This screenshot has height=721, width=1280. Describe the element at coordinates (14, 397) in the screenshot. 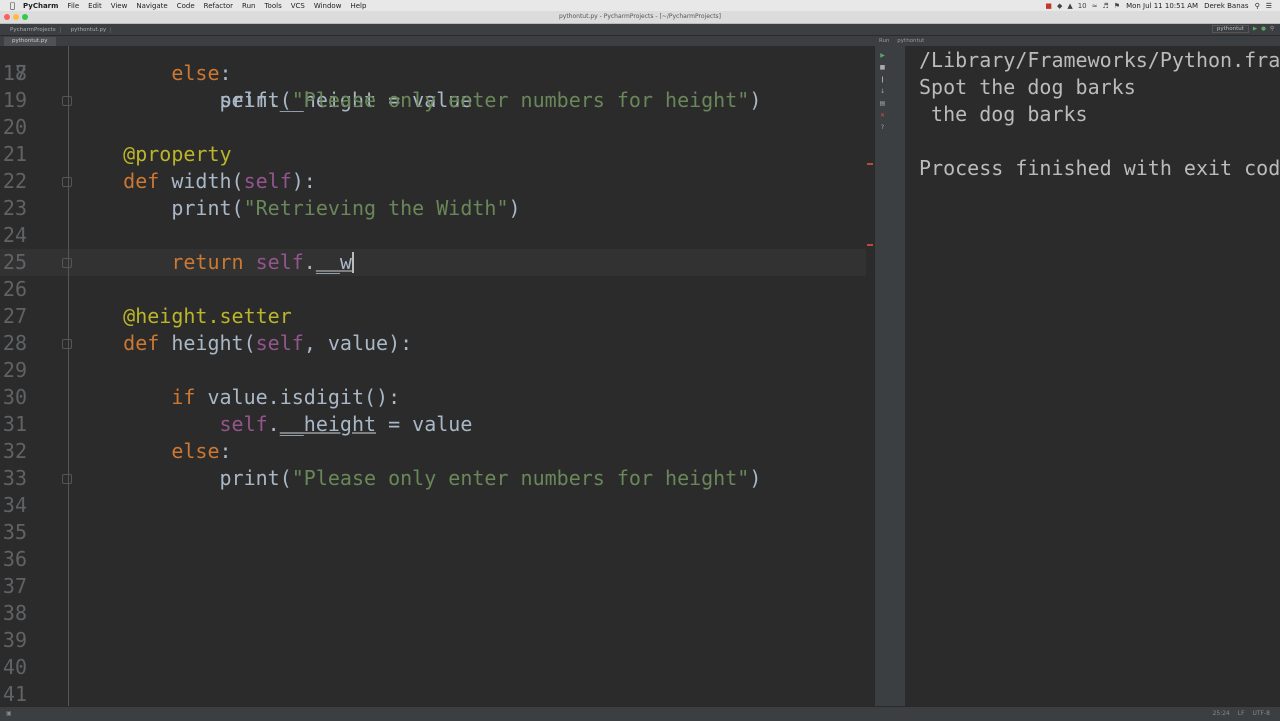

I see `line-number: 30` at that location.